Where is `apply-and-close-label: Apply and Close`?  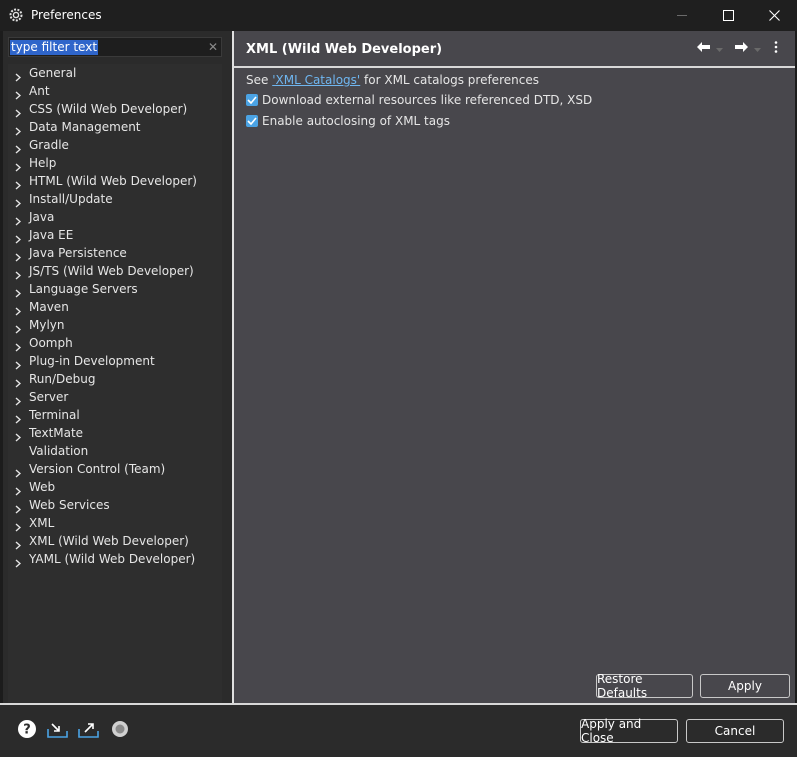 apply-and-close-label: Apply and Close is located at coordinates (611, 731).